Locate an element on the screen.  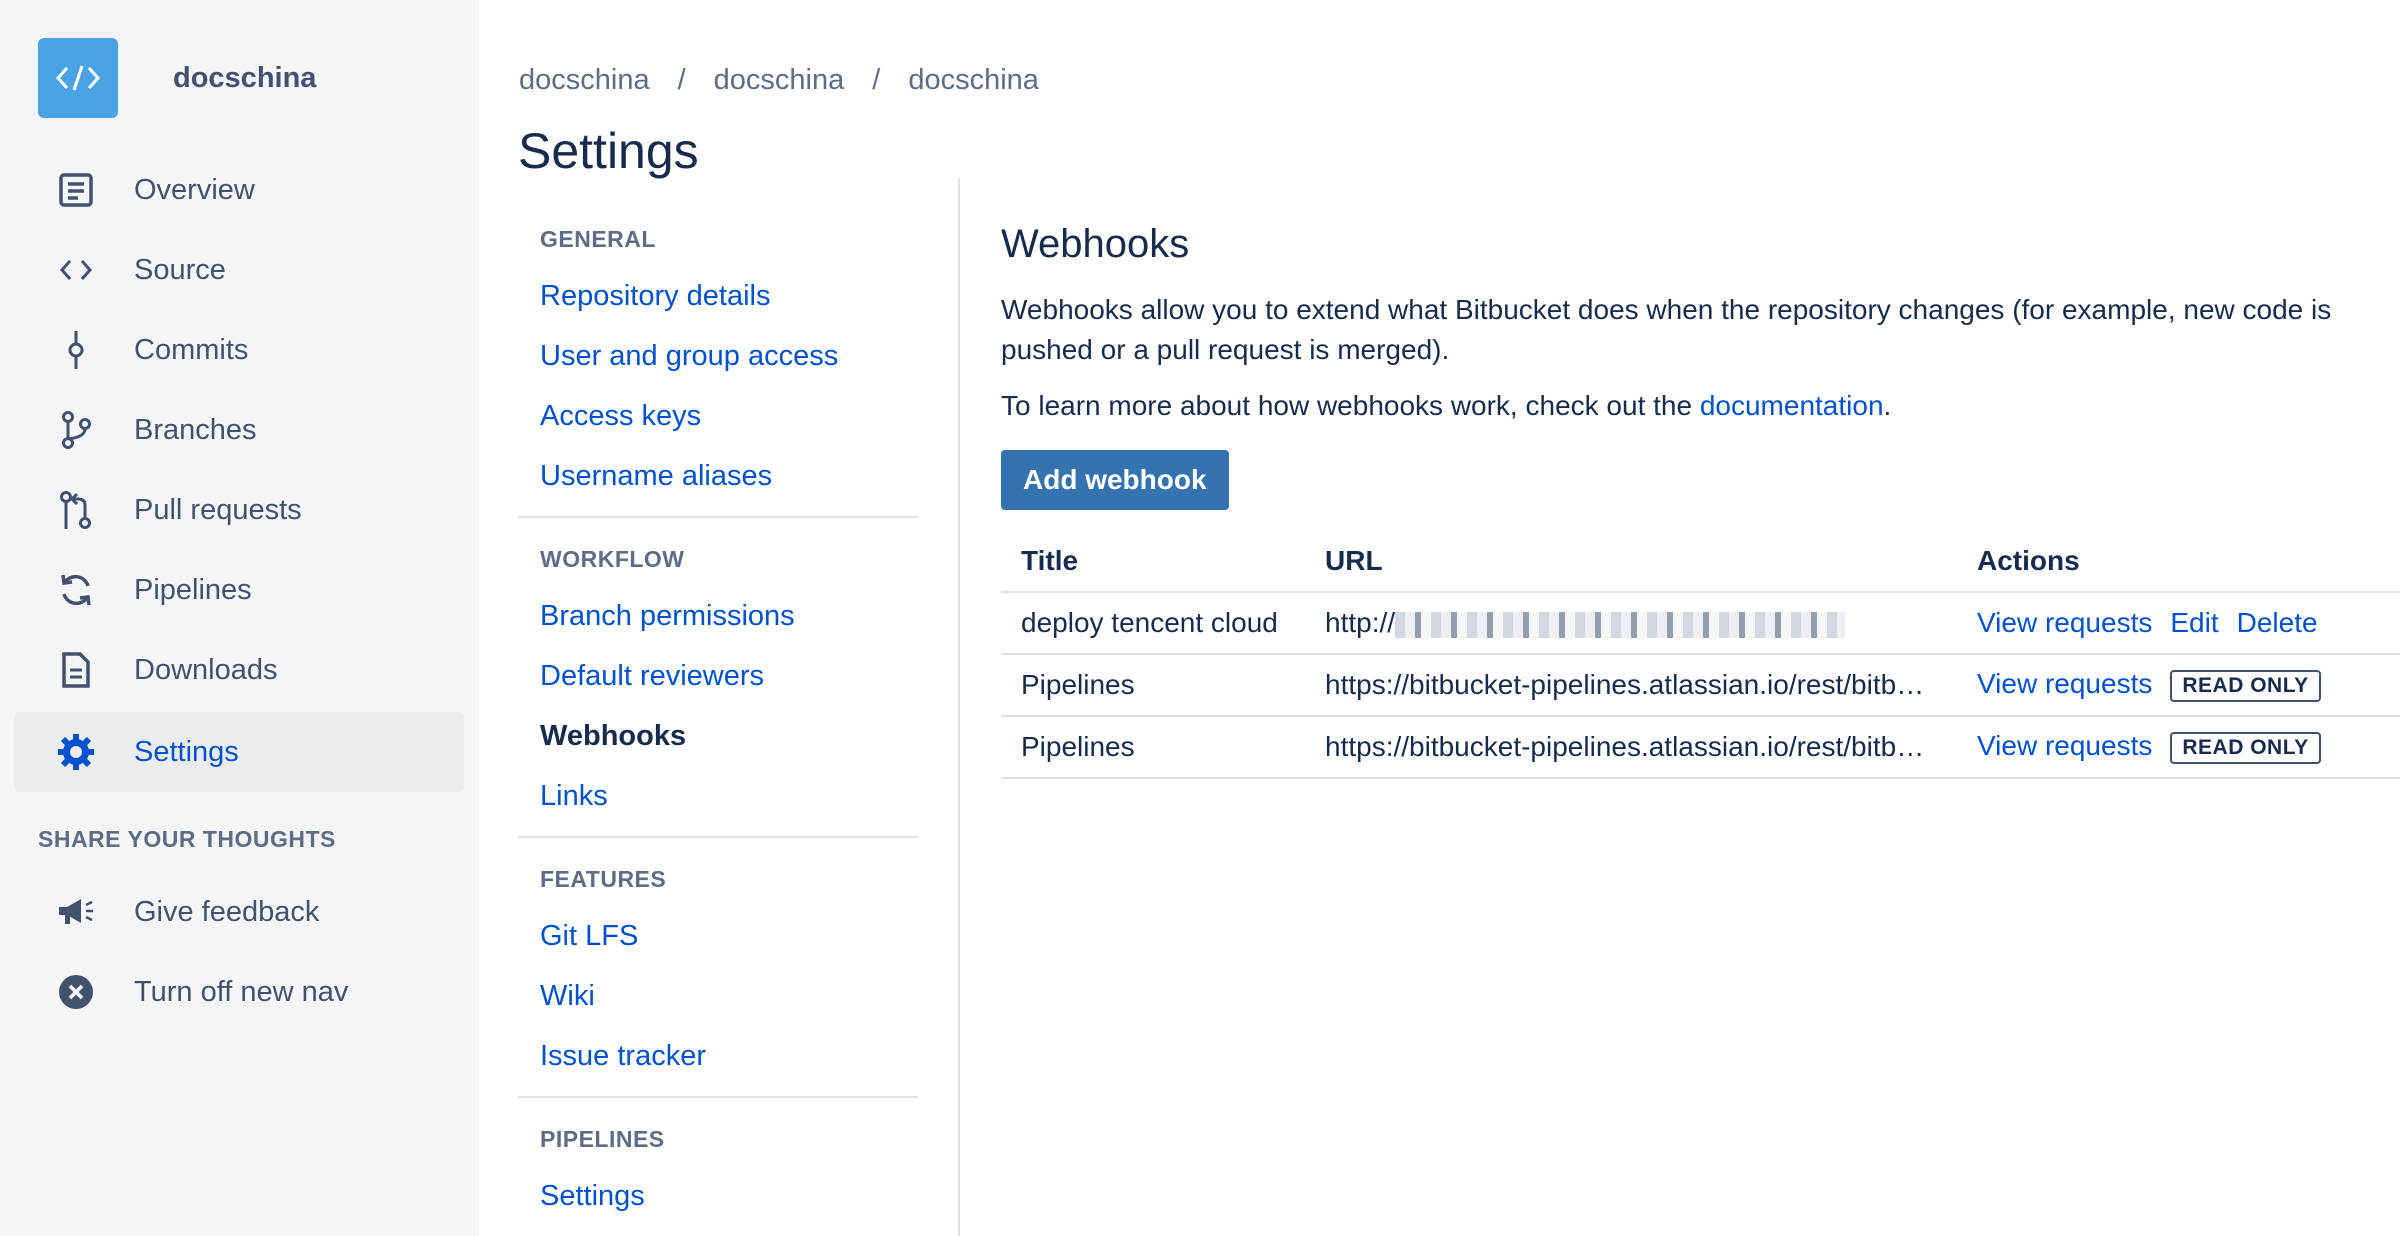
pull-request-icon is located at coordinates (76, 510).